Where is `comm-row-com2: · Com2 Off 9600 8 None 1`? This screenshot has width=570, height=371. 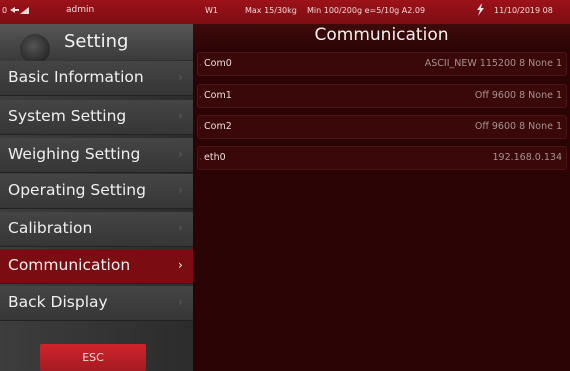
comm-row-com2: · Com2 Off 9600 8 None 1 is located at coordinates (382, 127).